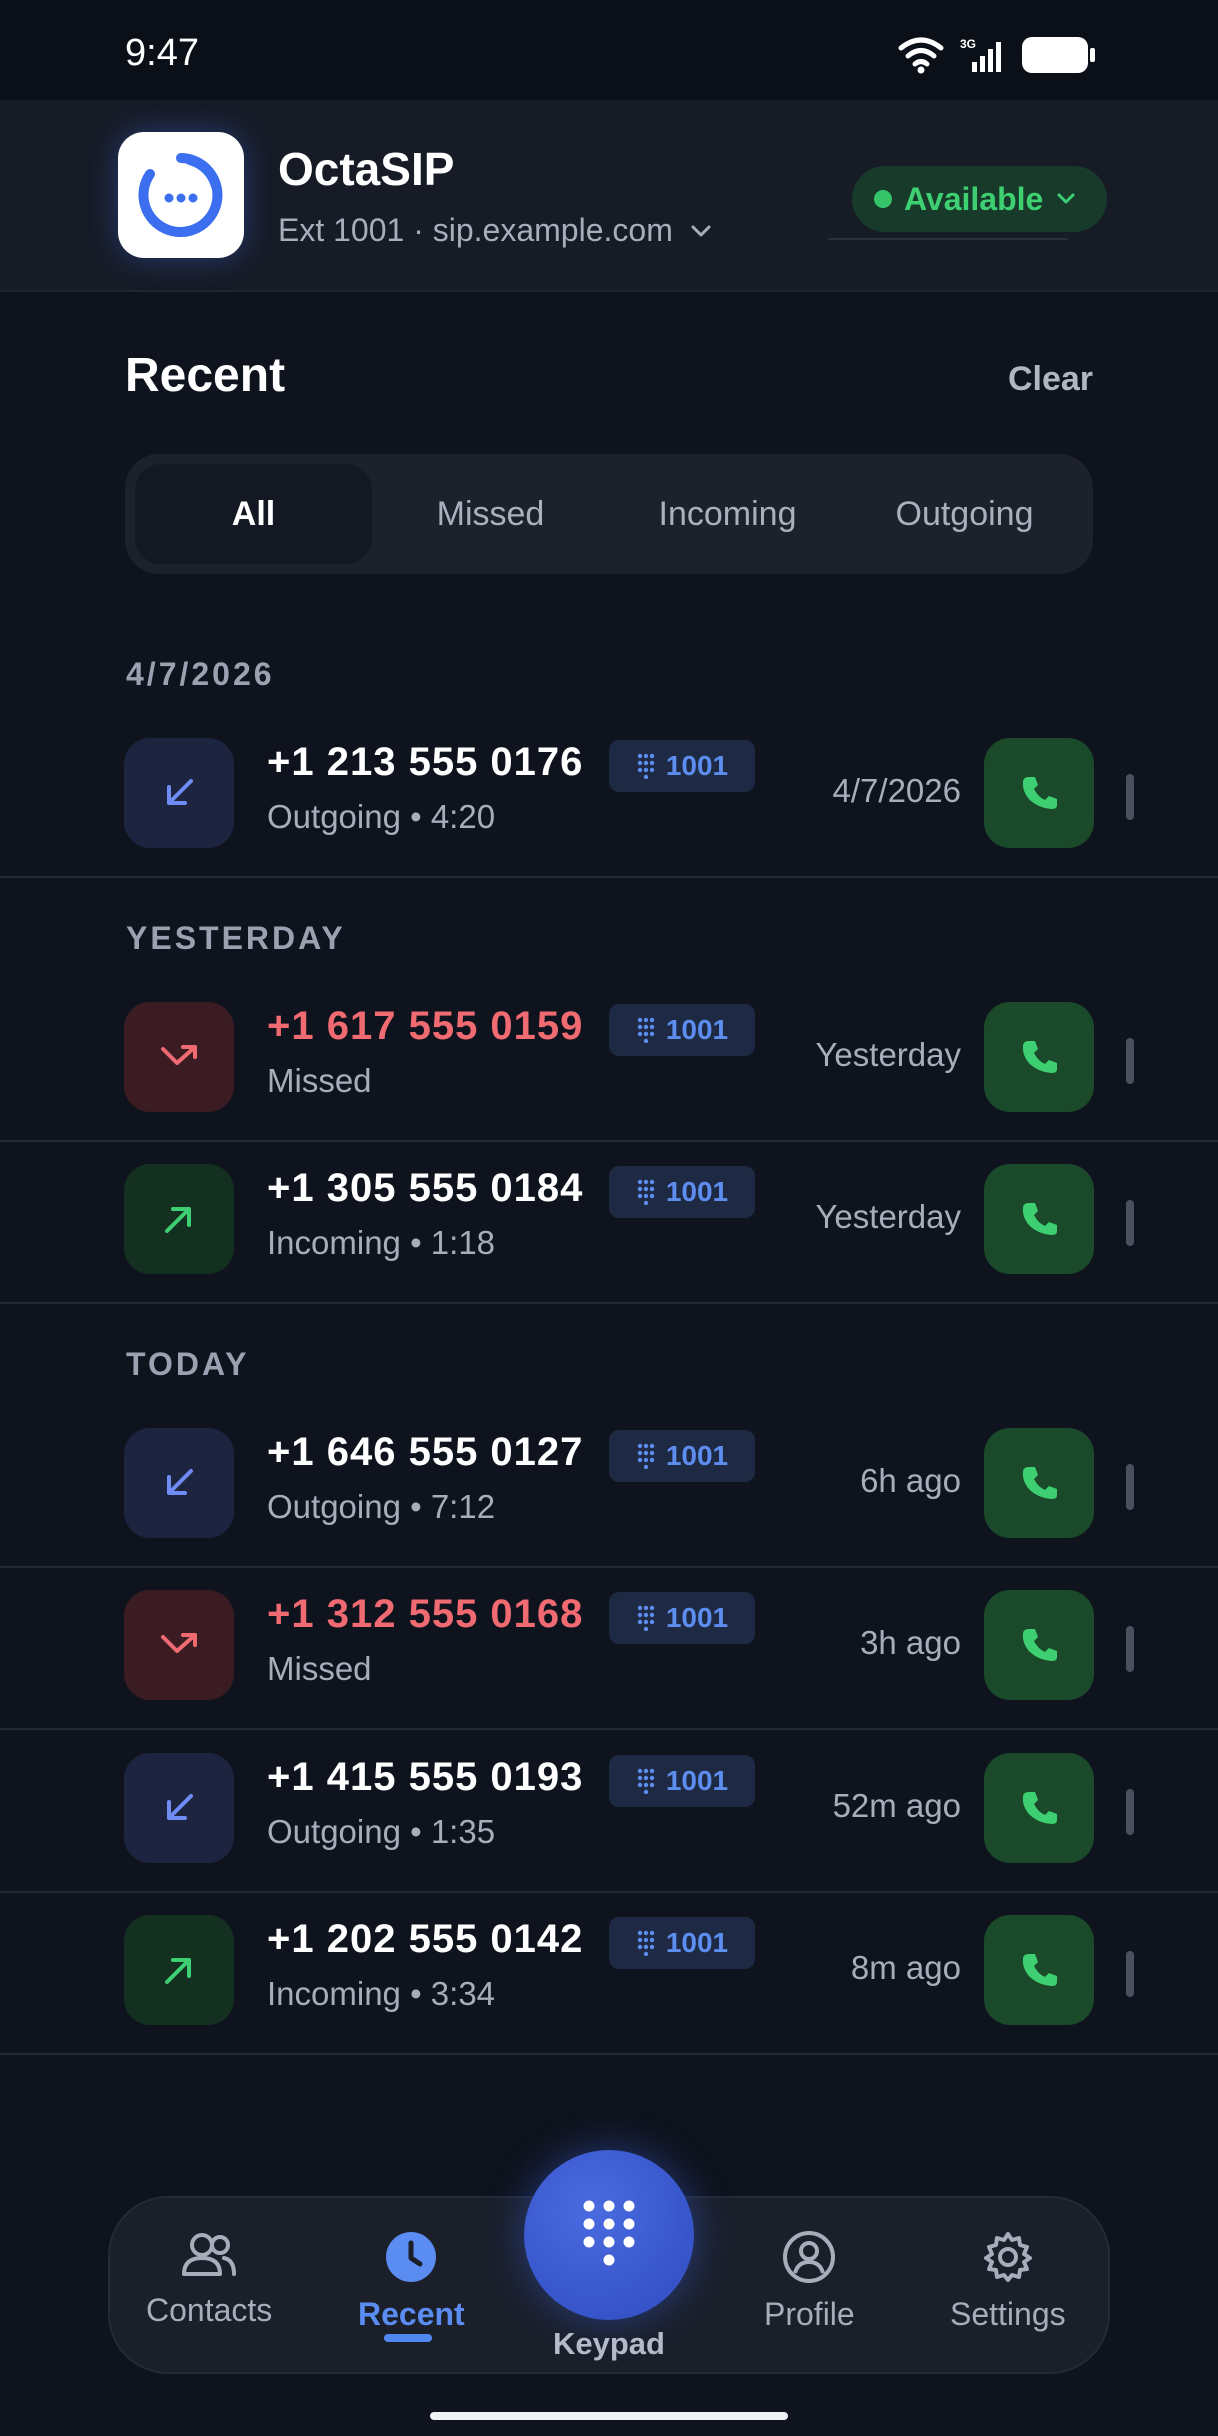 The height and width of the screenshot is (2436, 1218). I want to click on call-time: 3h ago, so click(910, 1642).